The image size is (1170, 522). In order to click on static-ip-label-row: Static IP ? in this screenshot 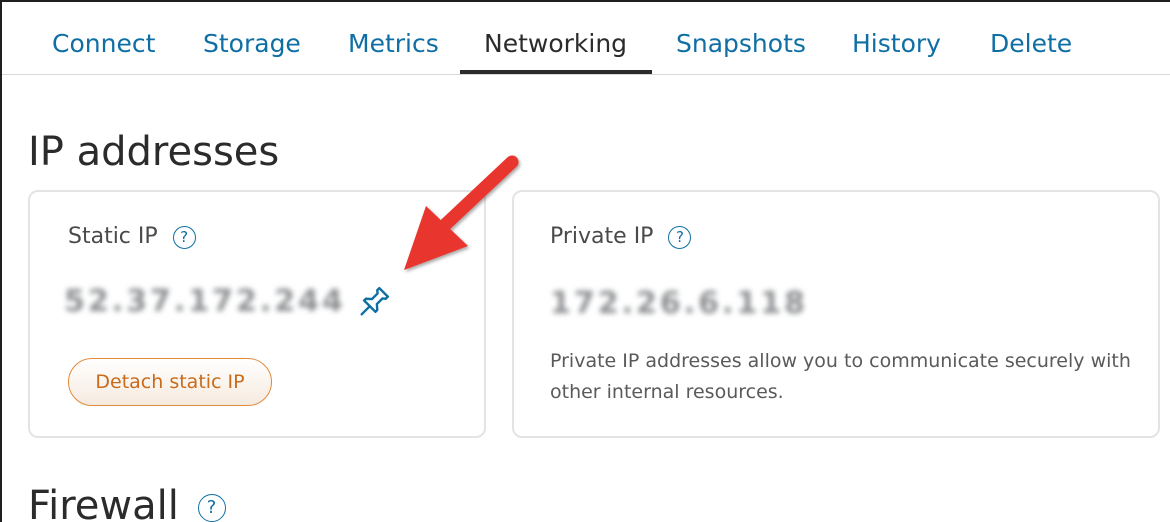, I will do `click(132, 237)`.